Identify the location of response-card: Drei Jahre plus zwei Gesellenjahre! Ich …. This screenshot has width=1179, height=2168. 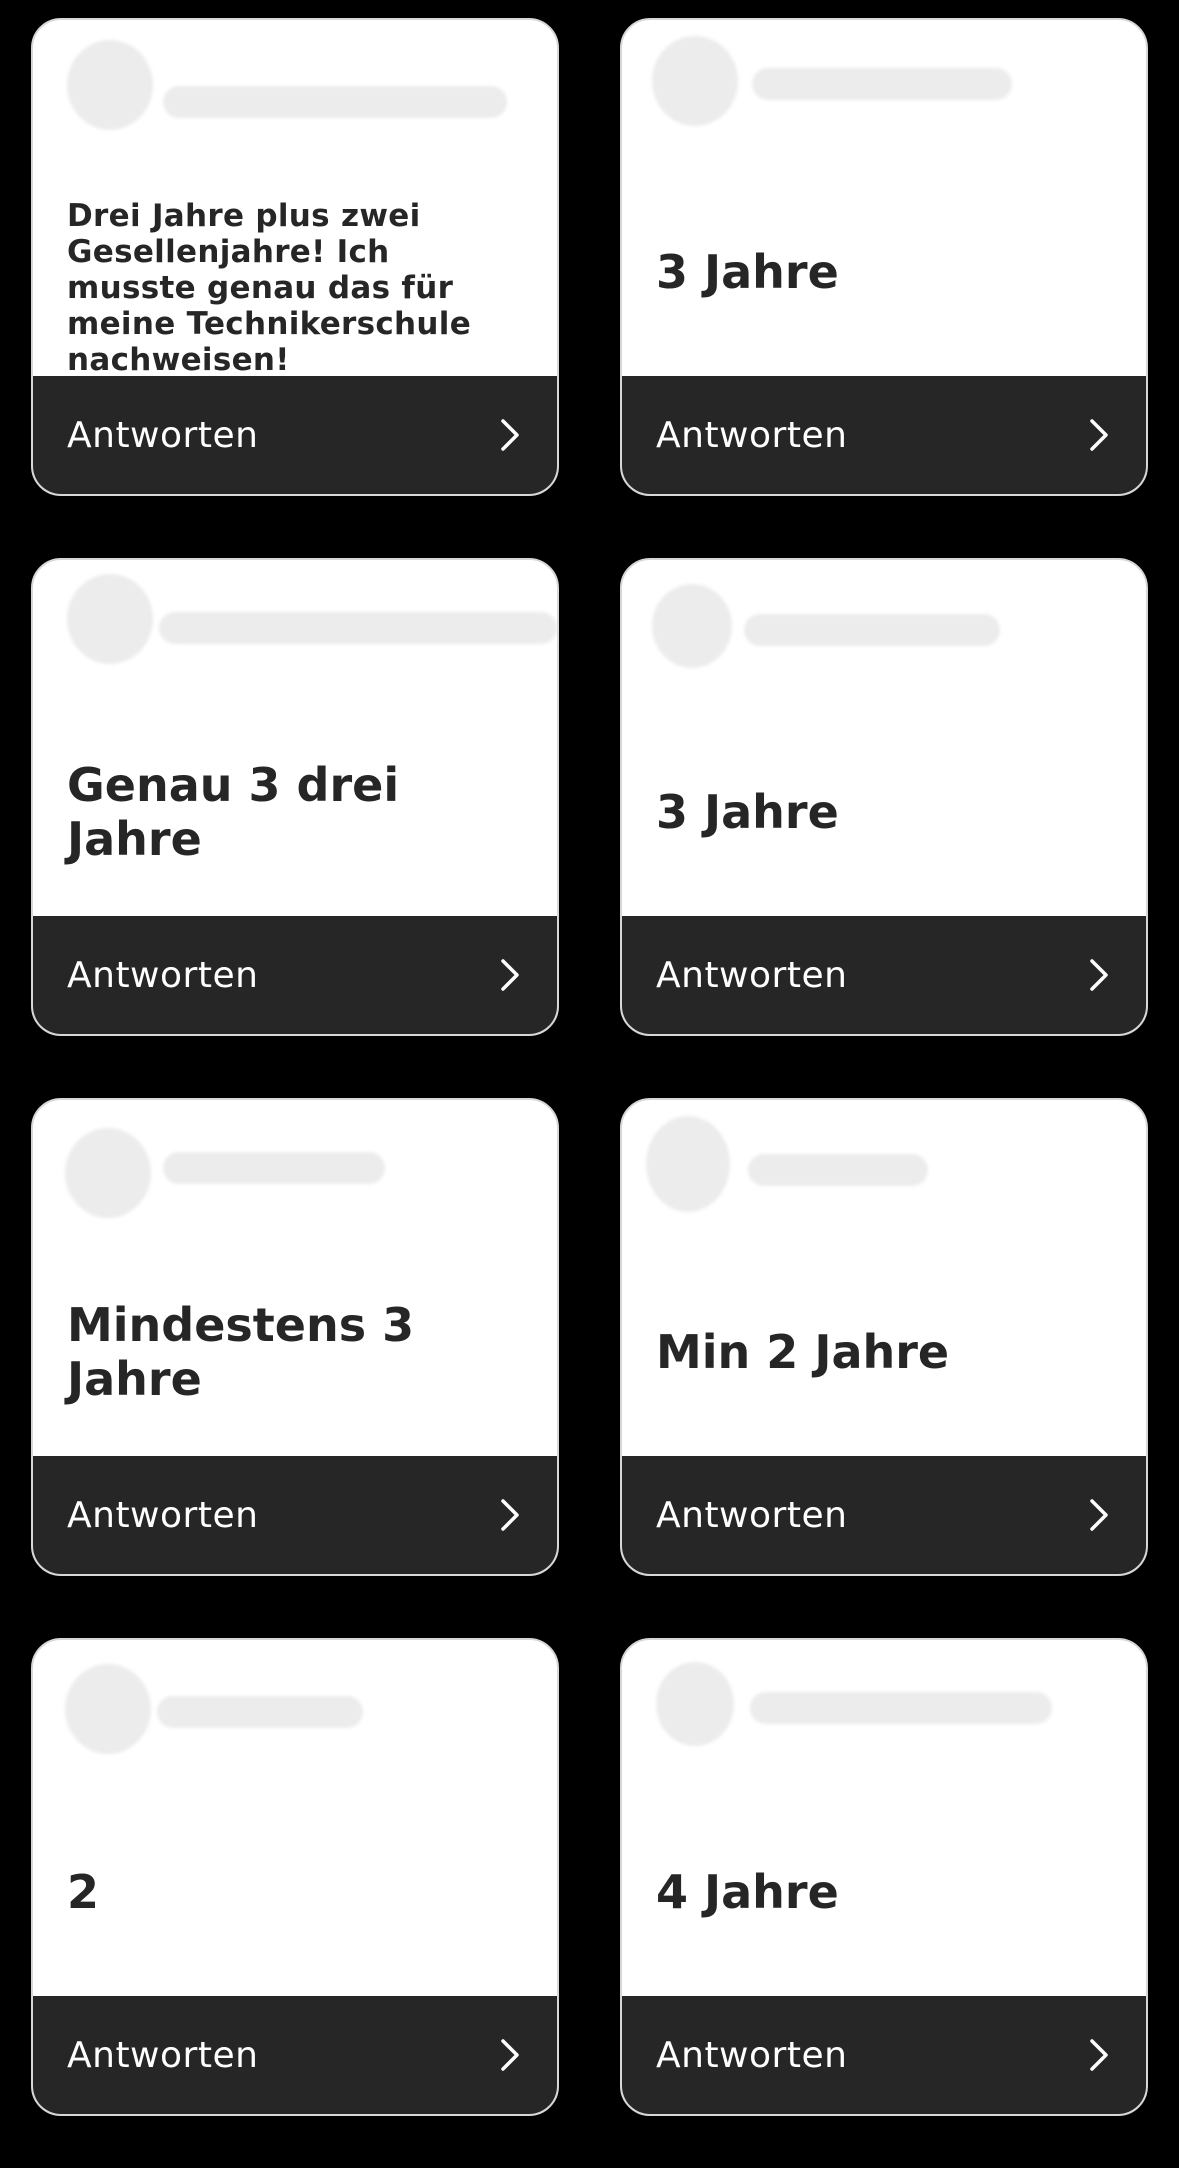
(295, 257).